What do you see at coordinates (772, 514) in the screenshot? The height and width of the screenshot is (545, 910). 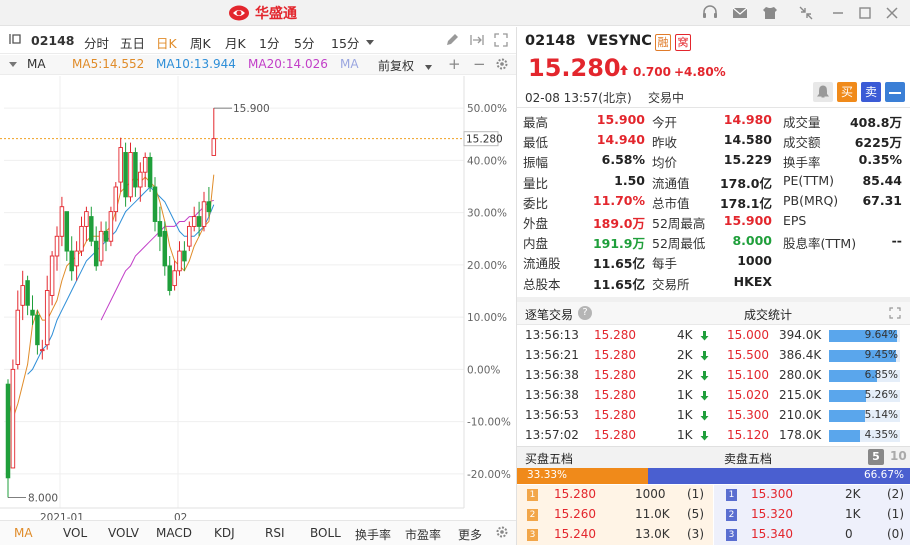 I see `ask-price: 15.320` at bounding box center [772, 514].